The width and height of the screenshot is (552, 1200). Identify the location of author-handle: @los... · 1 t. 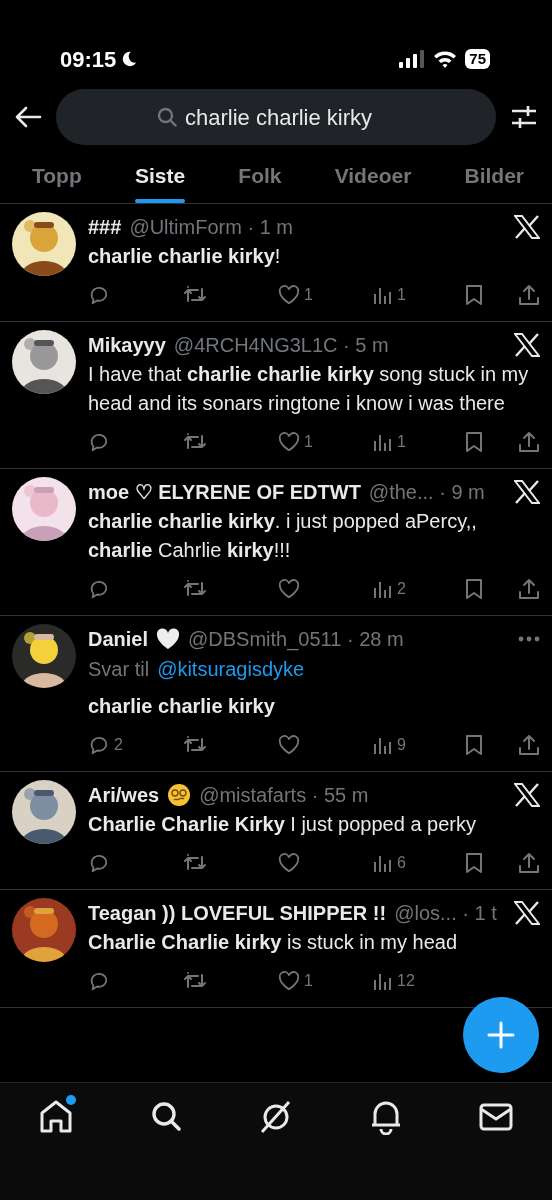
(445, 913).